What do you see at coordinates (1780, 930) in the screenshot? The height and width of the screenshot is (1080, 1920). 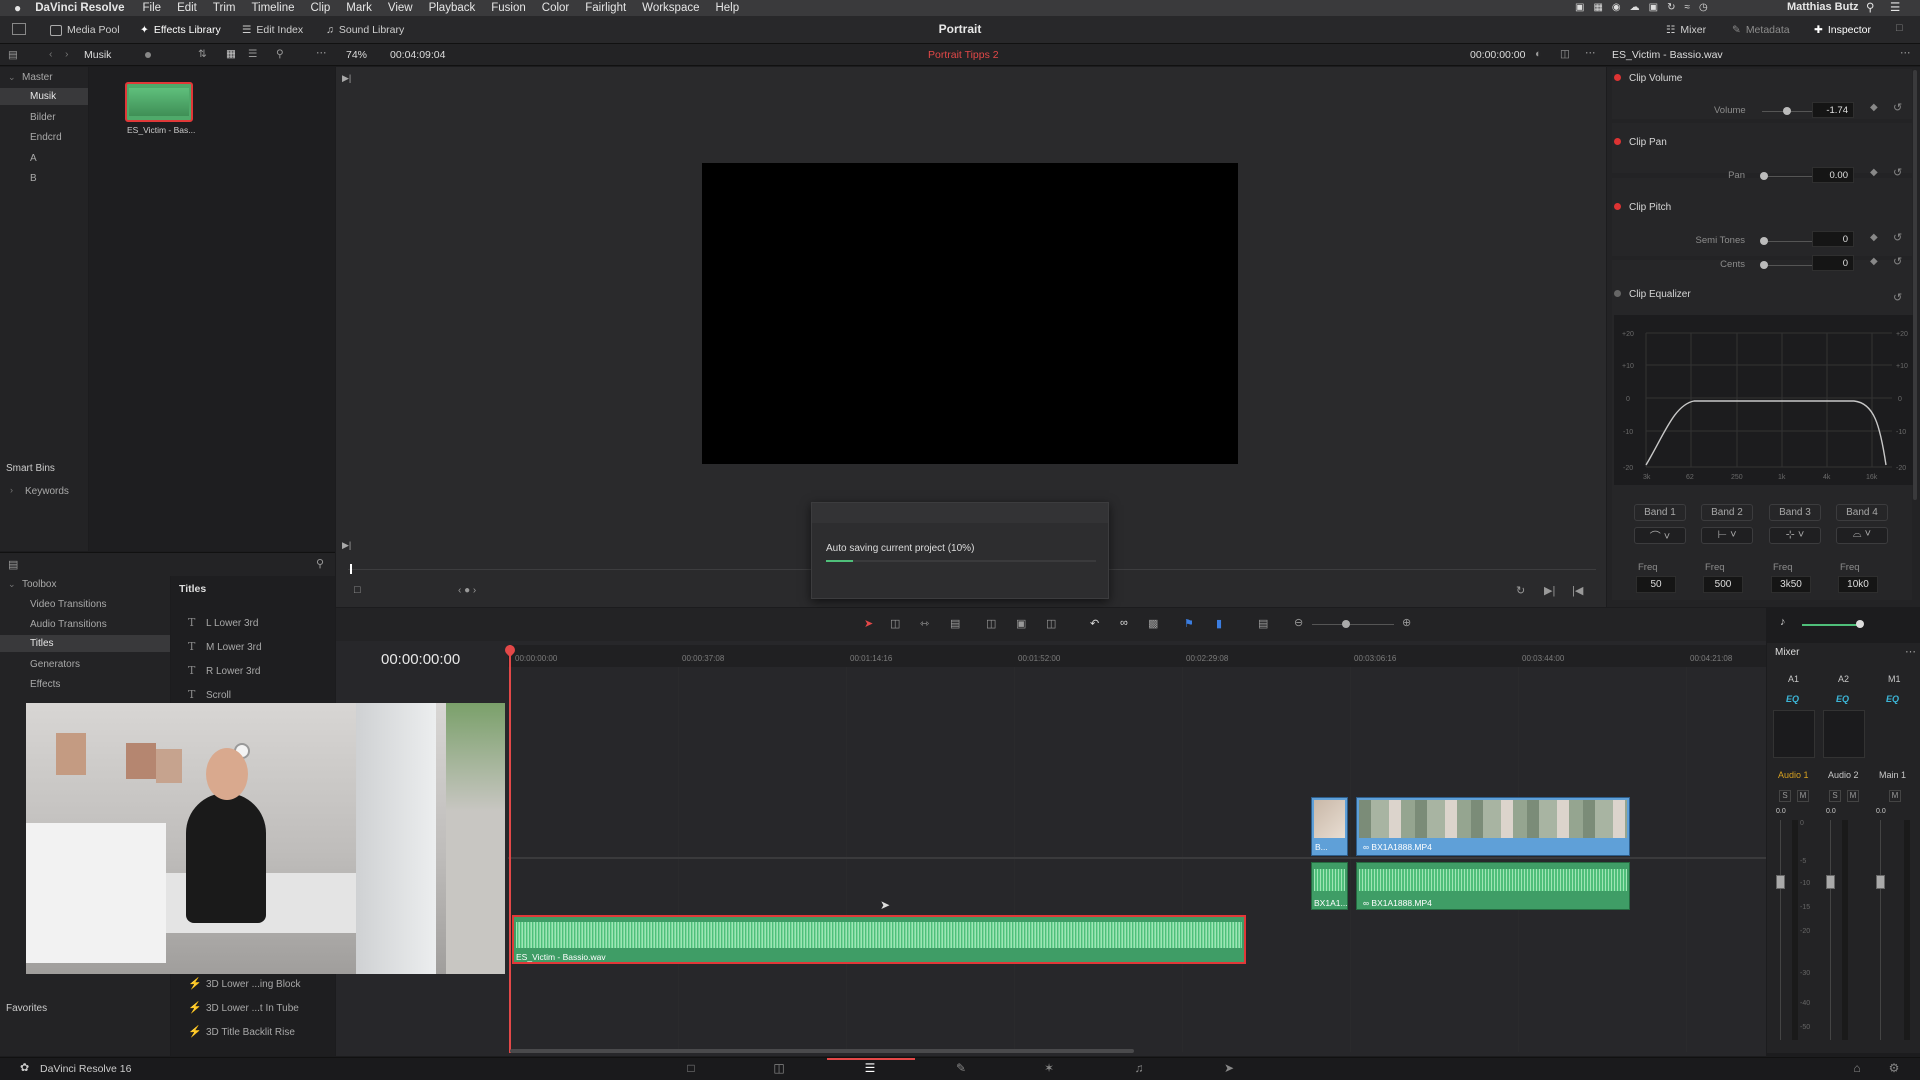 I see `fader-track-a1` at bounding box center [1780, 930].